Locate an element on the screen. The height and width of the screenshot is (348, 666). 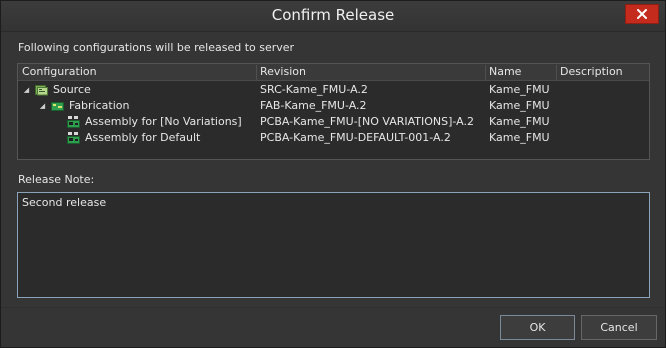
tree-item-assembly-no-variations: Assembly for [No Variations] is located at coordinates (154, 122).